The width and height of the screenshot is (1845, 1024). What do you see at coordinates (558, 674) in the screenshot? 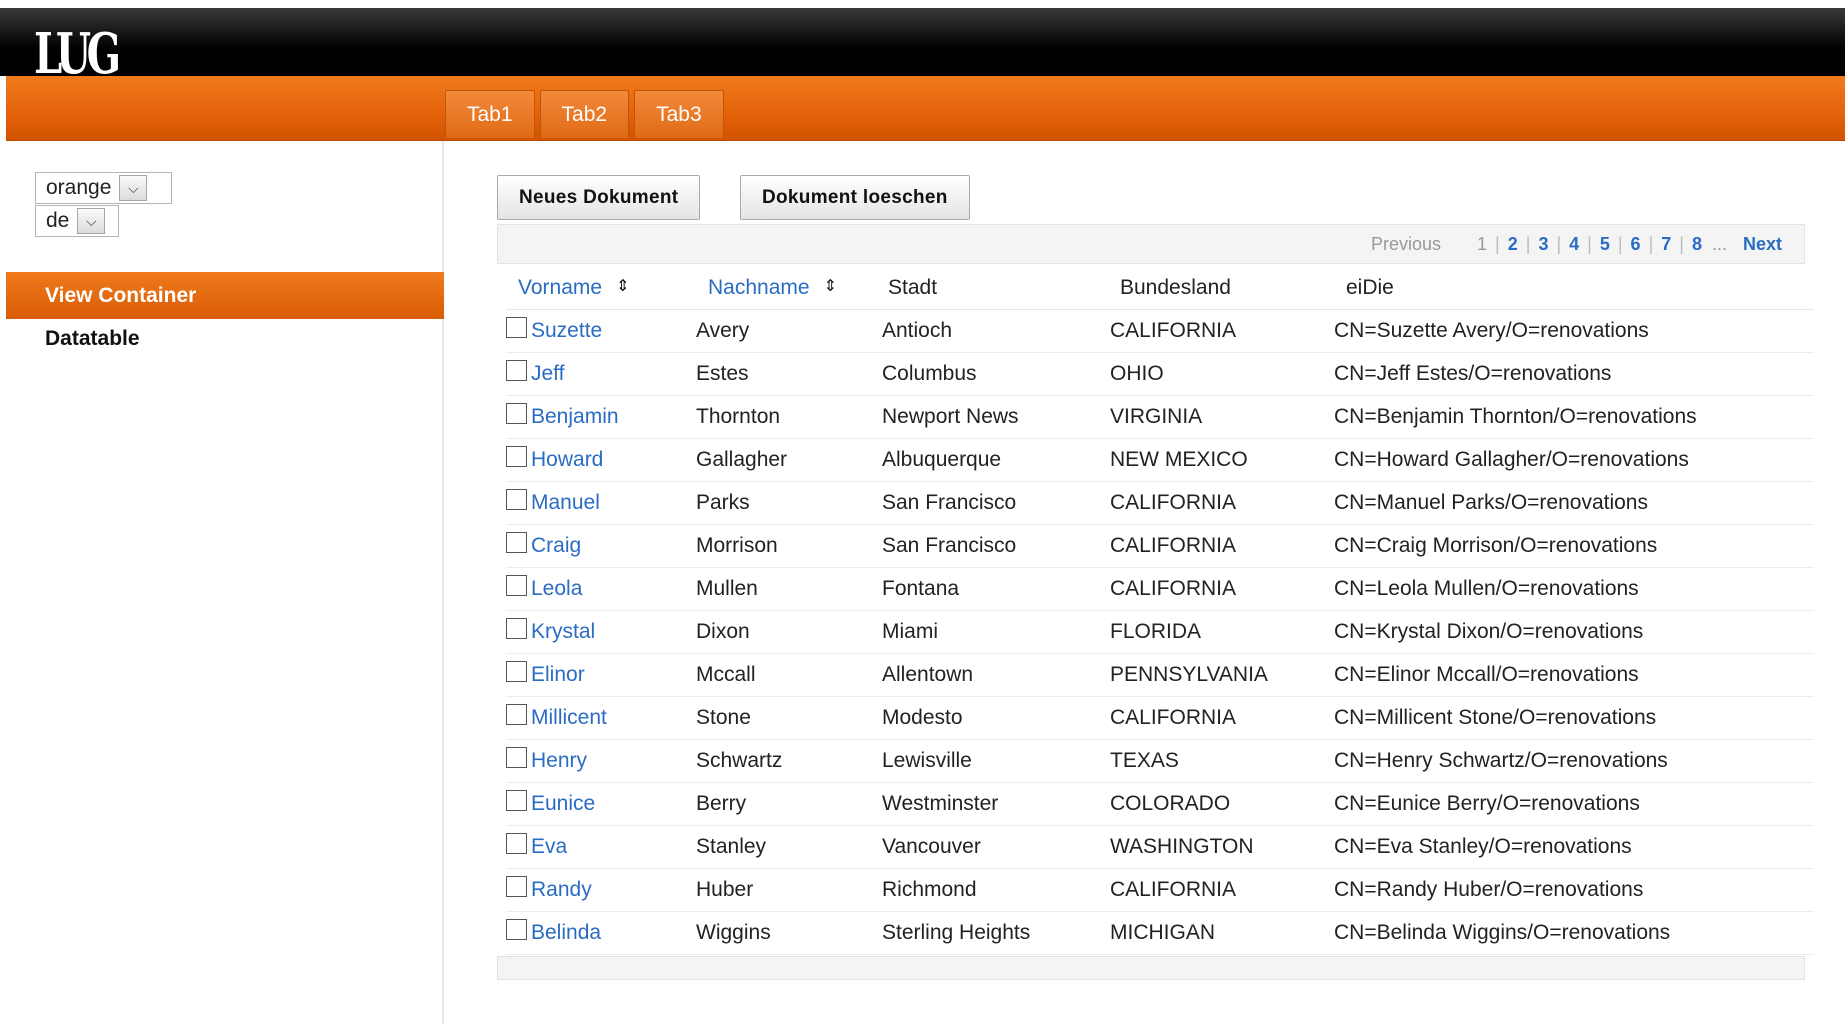
I see `row-link: Elinor` at bounding box center [558, 674].